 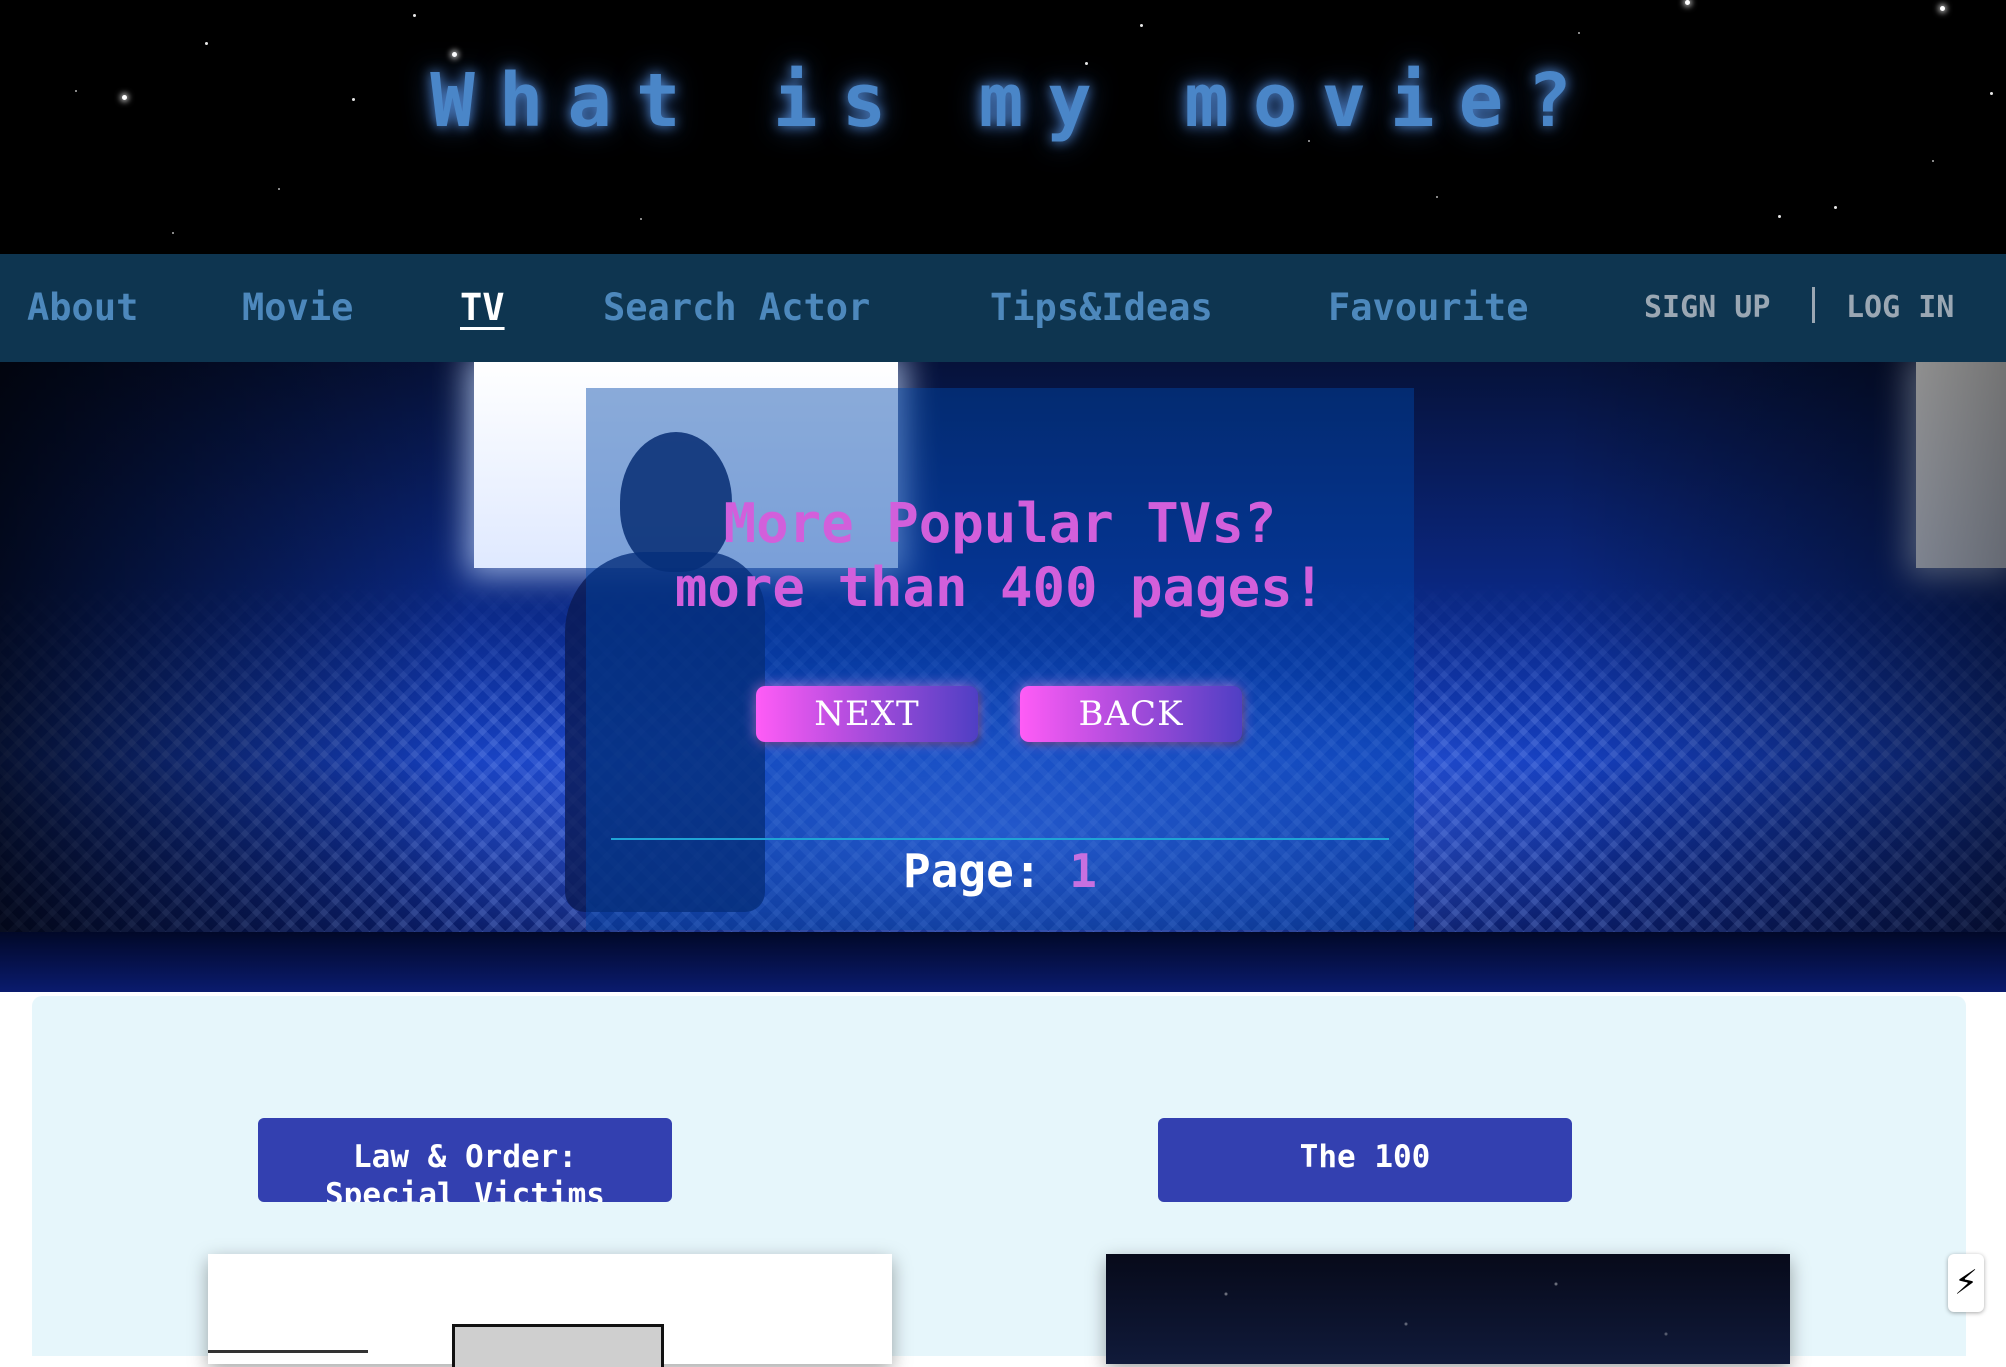 What do you see at coordinates (1813, 305) in the screenshot?
I see `auth-divider` at bounding box center [1813, 305].